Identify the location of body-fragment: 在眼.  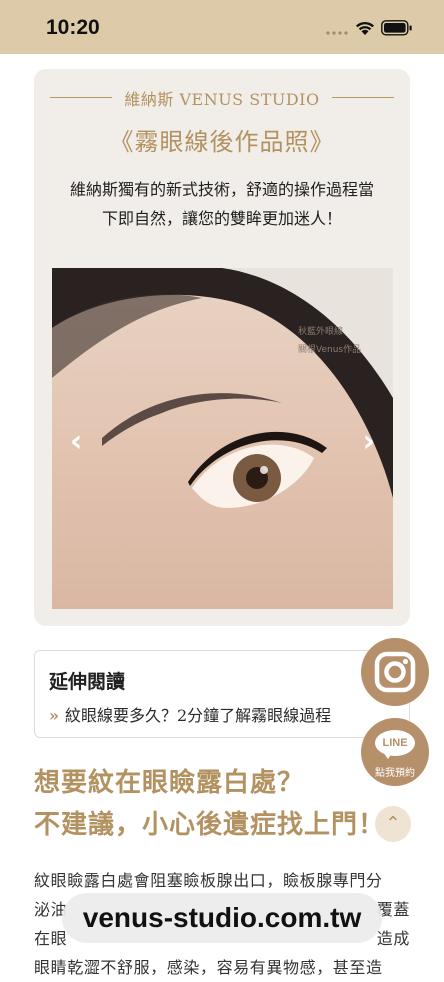
(51, 938).